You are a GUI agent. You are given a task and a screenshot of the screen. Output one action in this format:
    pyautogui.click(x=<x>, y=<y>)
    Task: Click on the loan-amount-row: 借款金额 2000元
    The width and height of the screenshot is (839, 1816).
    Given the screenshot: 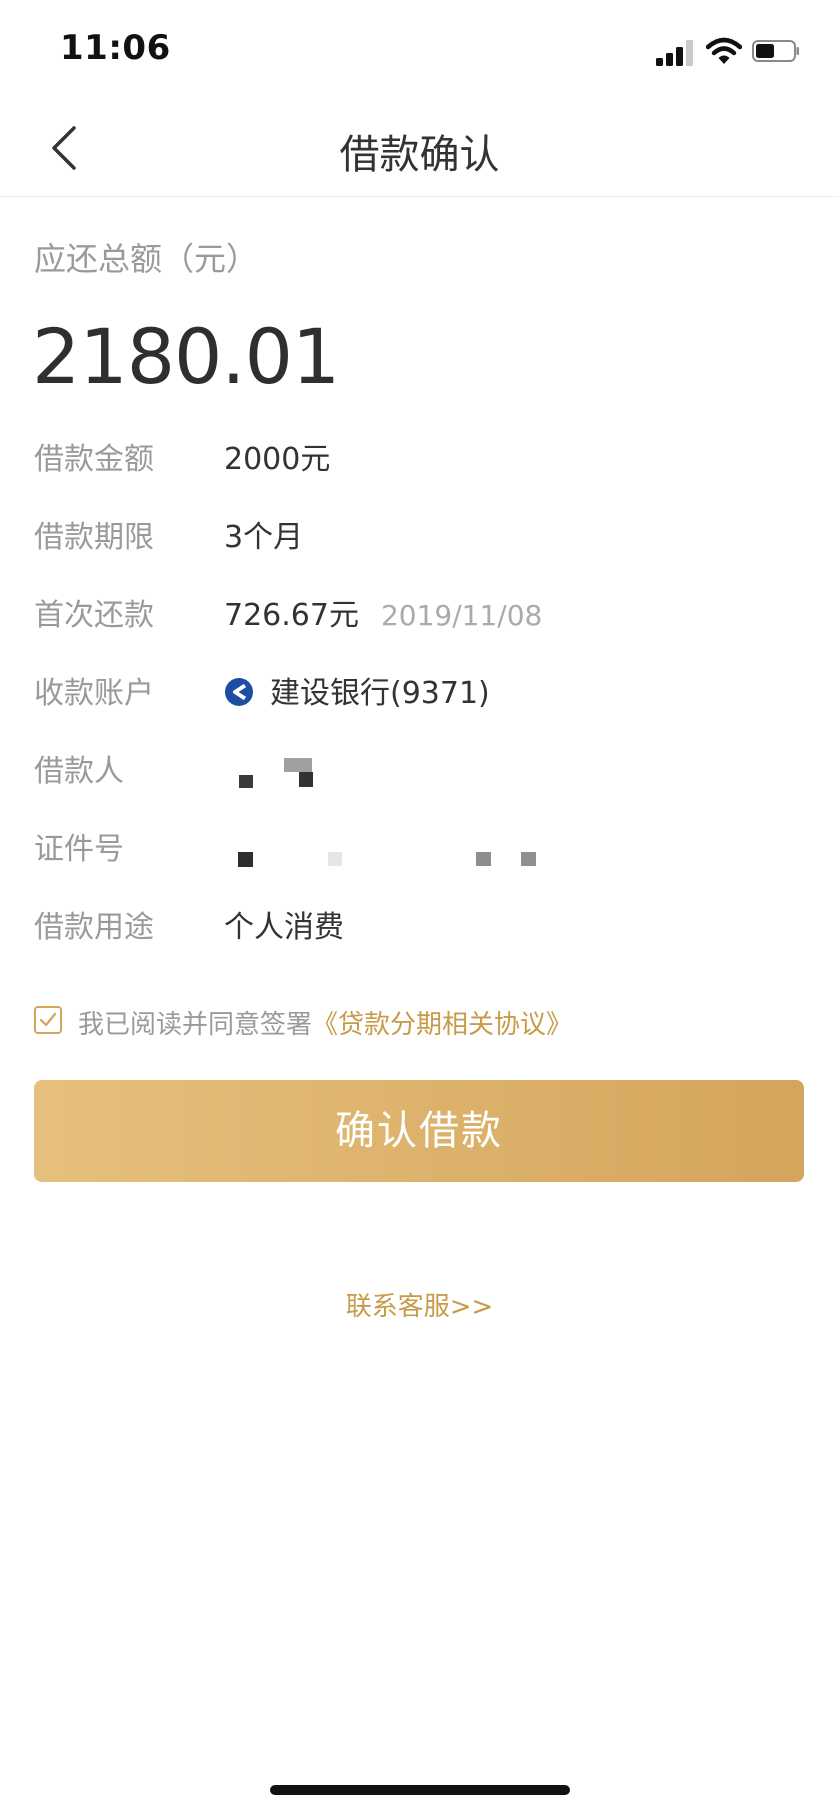 What is the action you would take?
    pyautogui.click(x=419, y=456)
    